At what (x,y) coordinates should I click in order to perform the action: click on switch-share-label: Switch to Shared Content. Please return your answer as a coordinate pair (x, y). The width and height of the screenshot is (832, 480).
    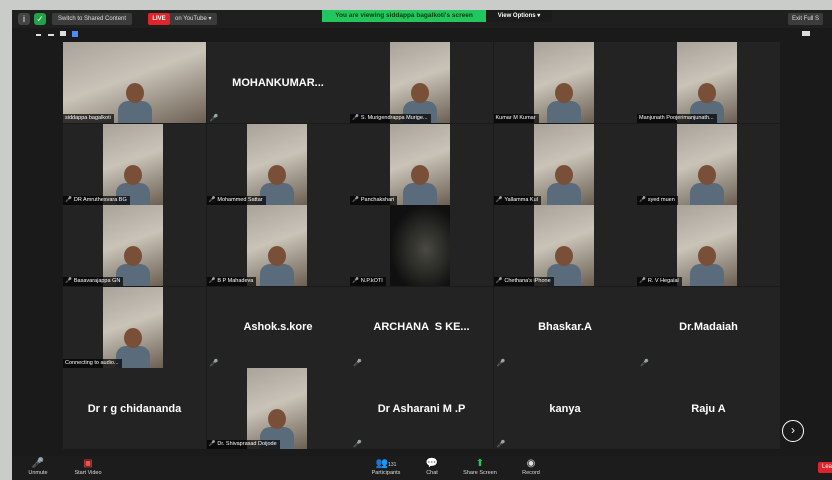
    Looking at the image, I should click on (92, 19).